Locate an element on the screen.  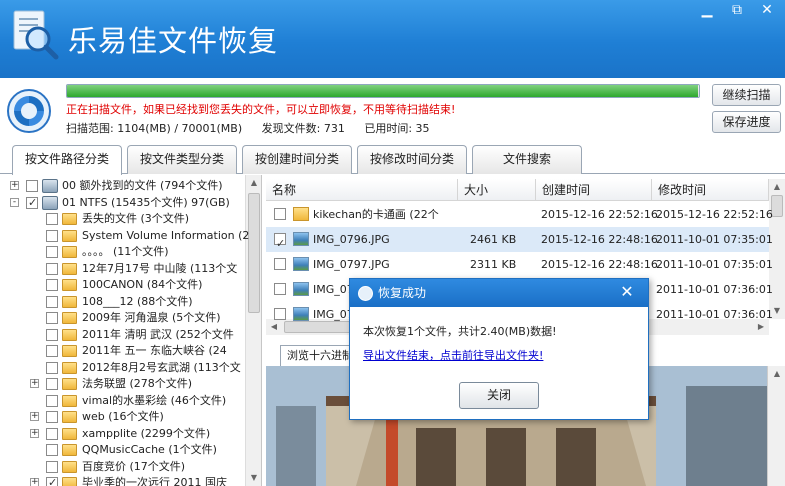
list-header: 名称 大小 创建时间 修改时间 is located at coordinates (517, 190).